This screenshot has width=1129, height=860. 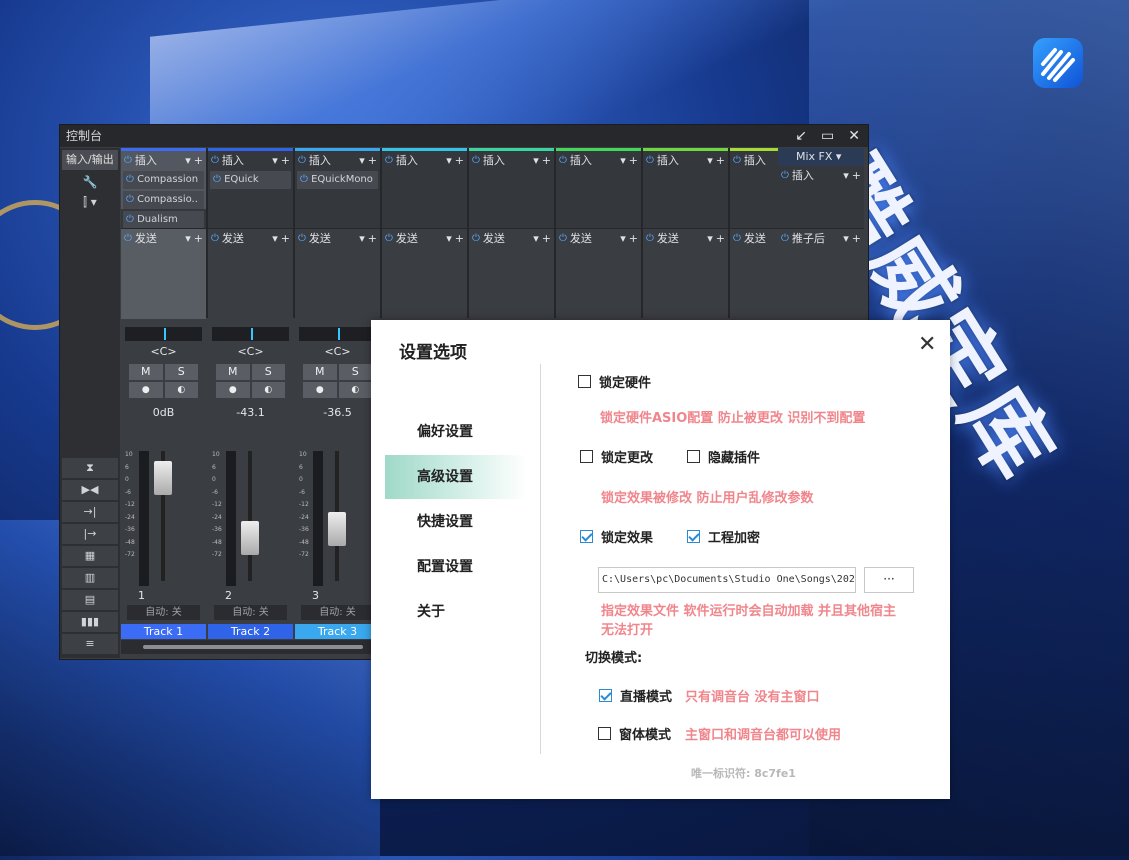 I want to click on routing-icon: ⫿ ▾, so click(x=90, y=202).